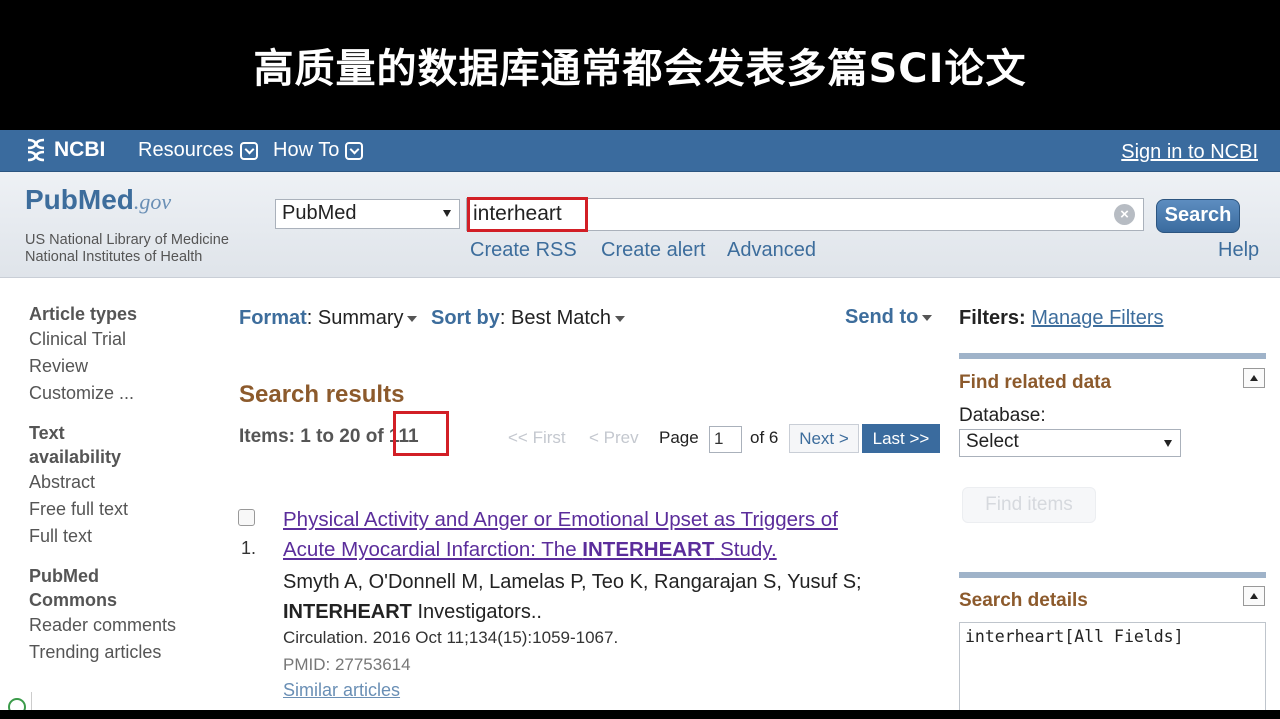  Describe the element at coordinates (1112, 666) in the screenshot. I see `search-details-textarea: interheart[All Fields]` at that location.